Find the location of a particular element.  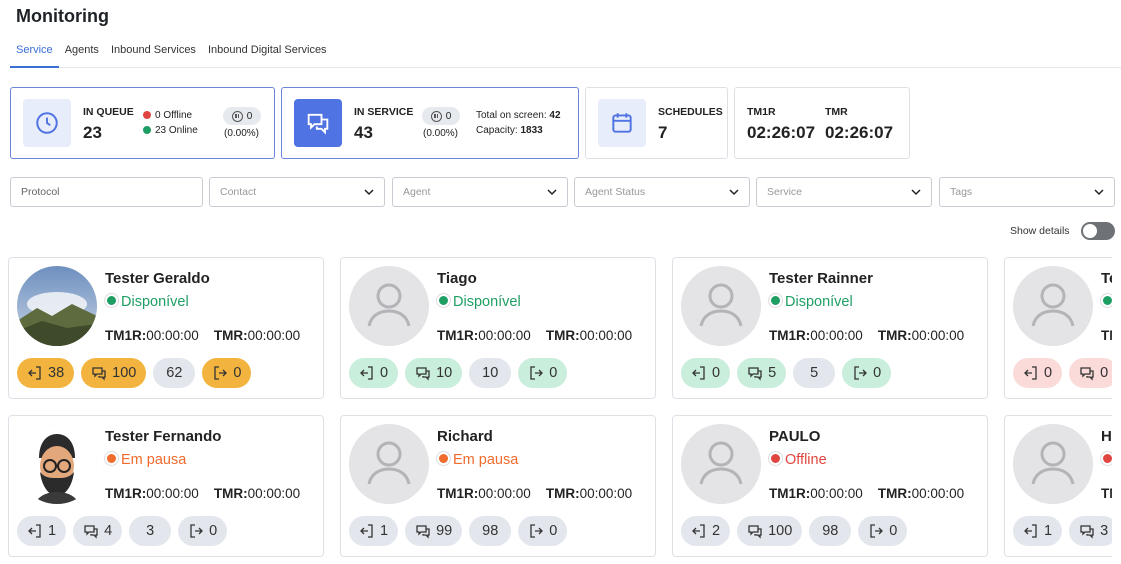

agent-status: Disponível is located at coordinates (811, 302).